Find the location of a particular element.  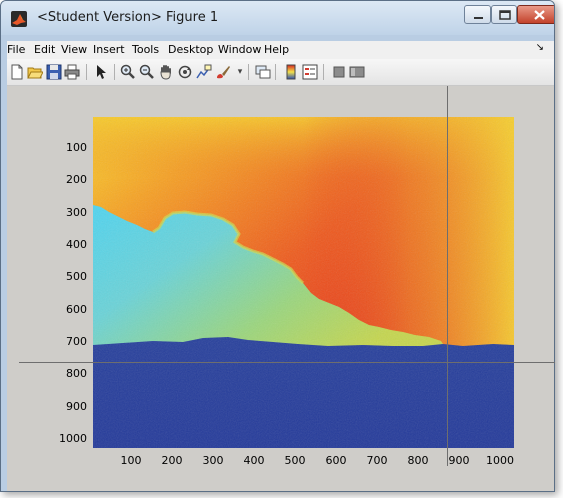

window-title: <Student Version> Figure 1 is located at coordinates (128, 17).